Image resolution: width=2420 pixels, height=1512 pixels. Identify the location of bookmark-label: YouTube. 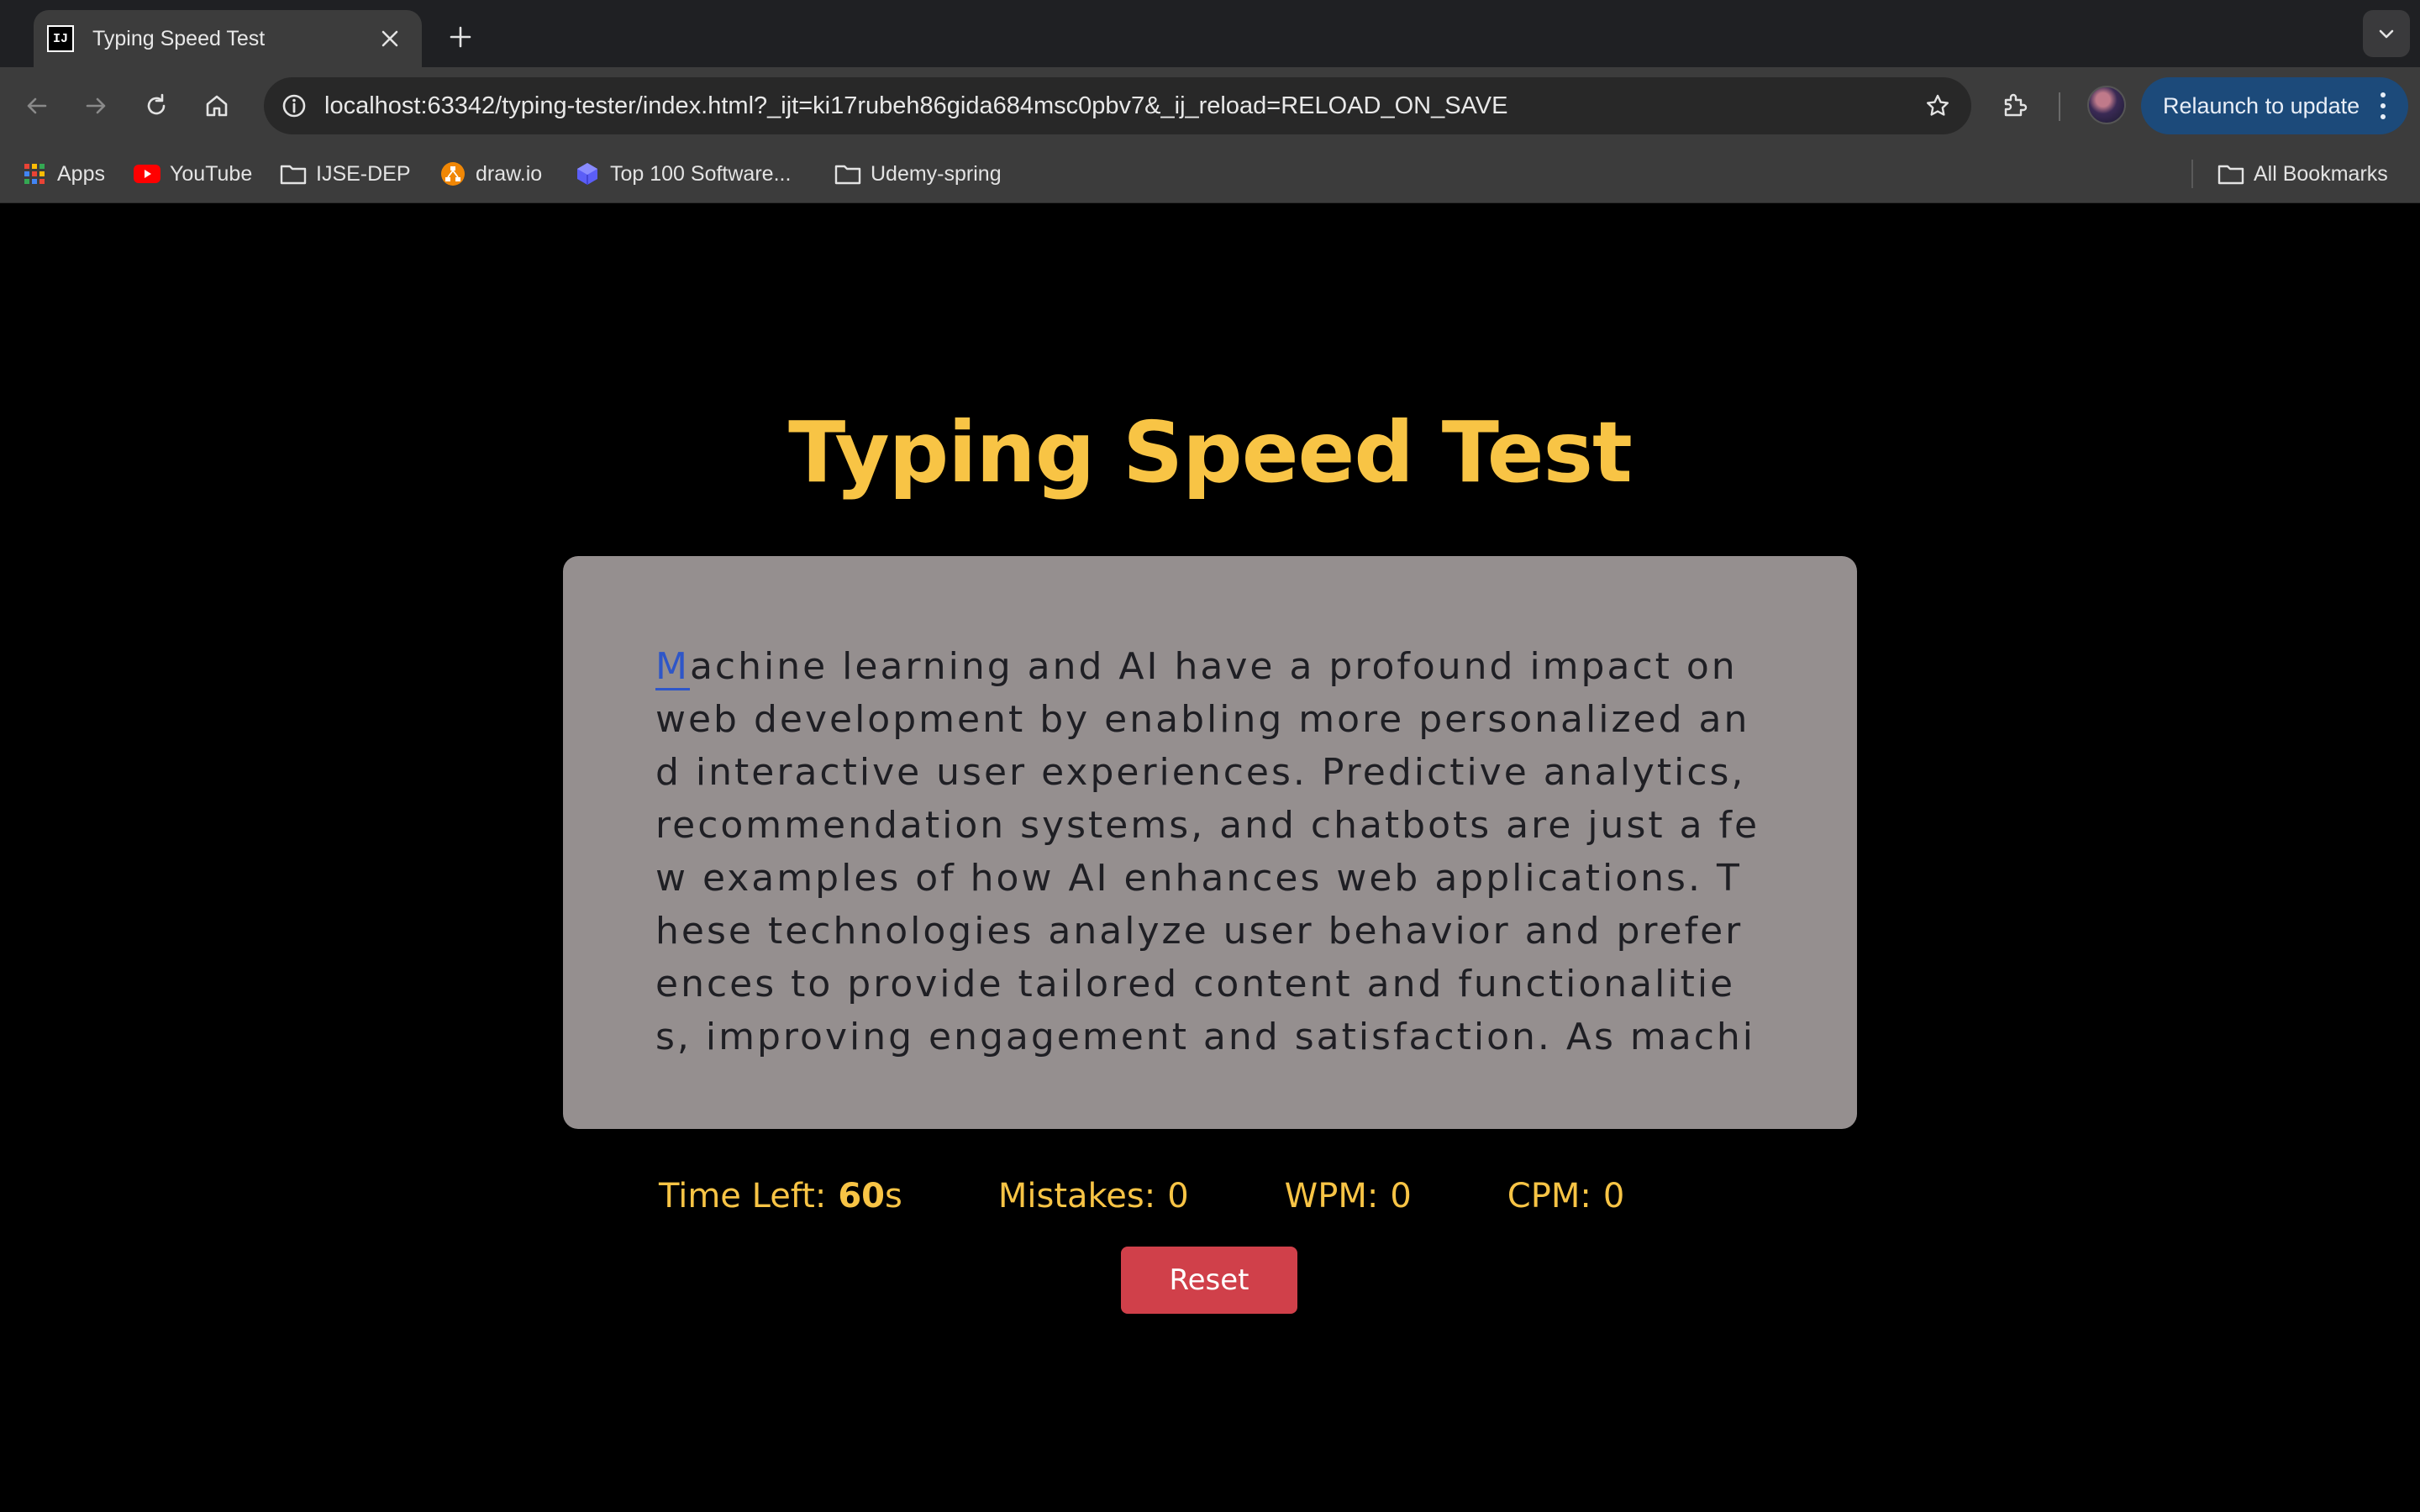
(211, 173).